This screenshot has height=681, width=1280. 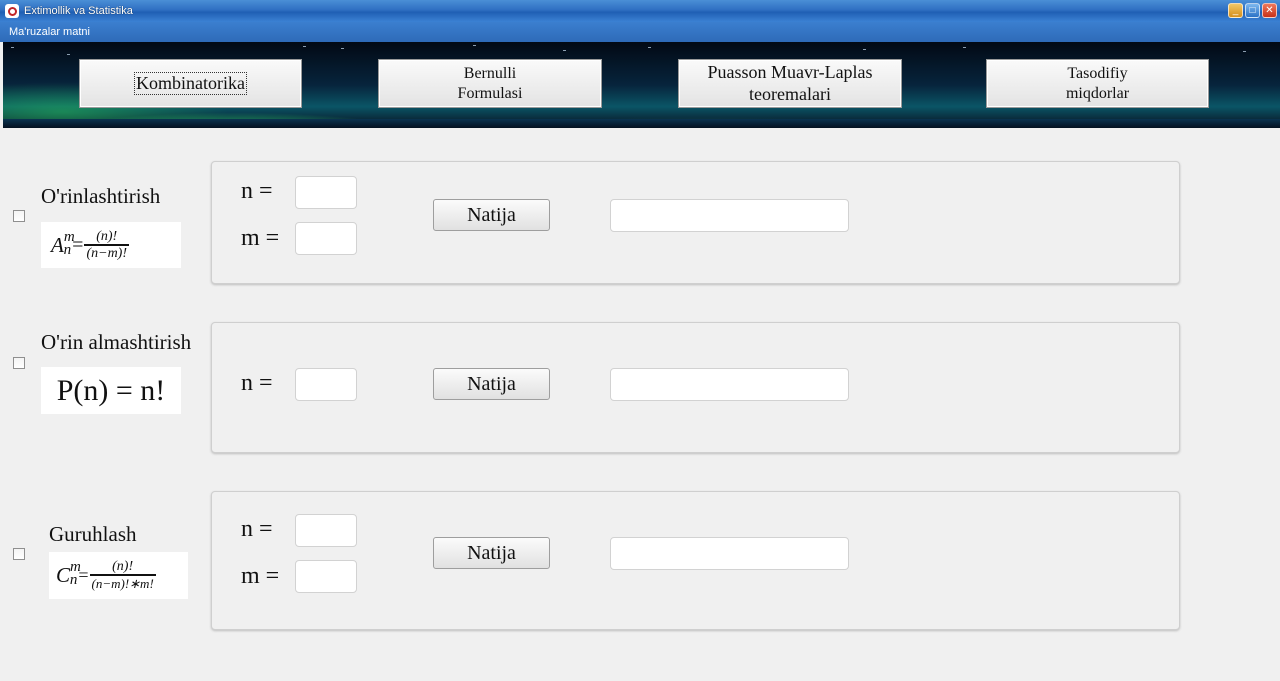 I want to click on kombinatorika-label: Kombinatorika, so click(x=190, y=83).